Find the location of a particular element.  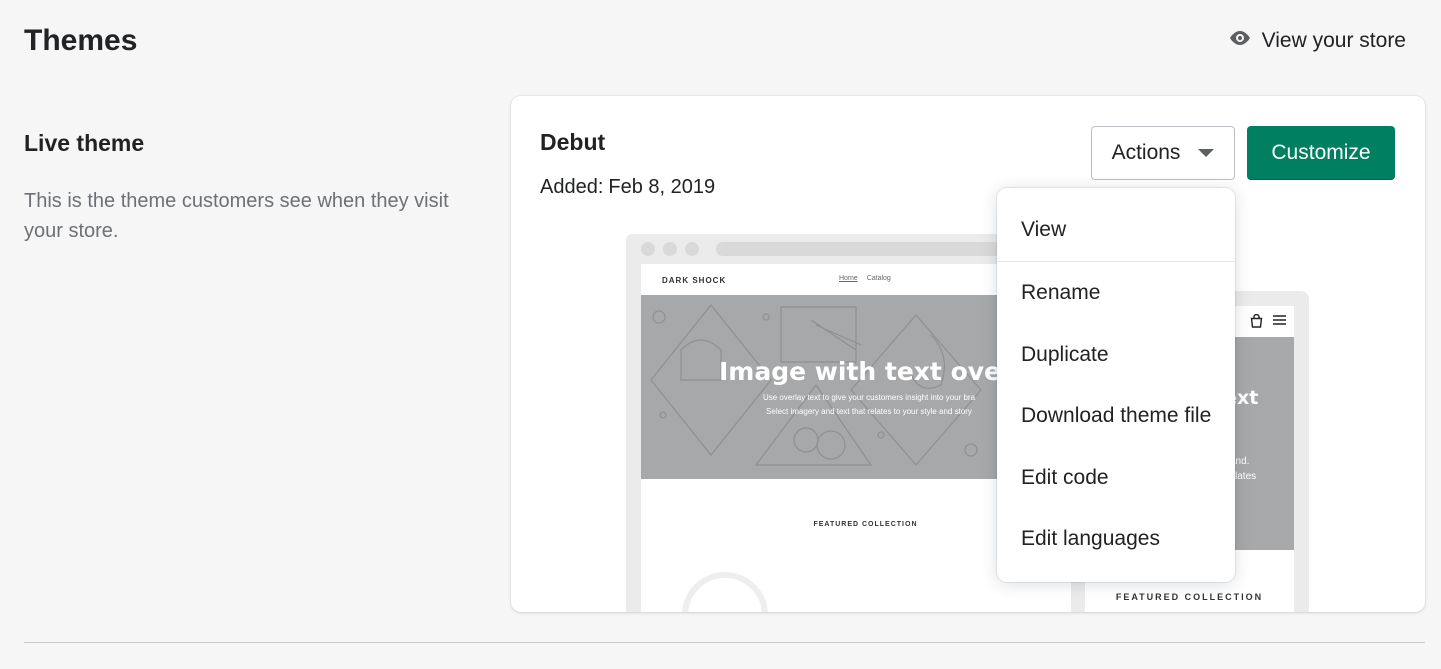

menu-item-download-theme-file: Download theme file is located at coordinates (1116, 416).